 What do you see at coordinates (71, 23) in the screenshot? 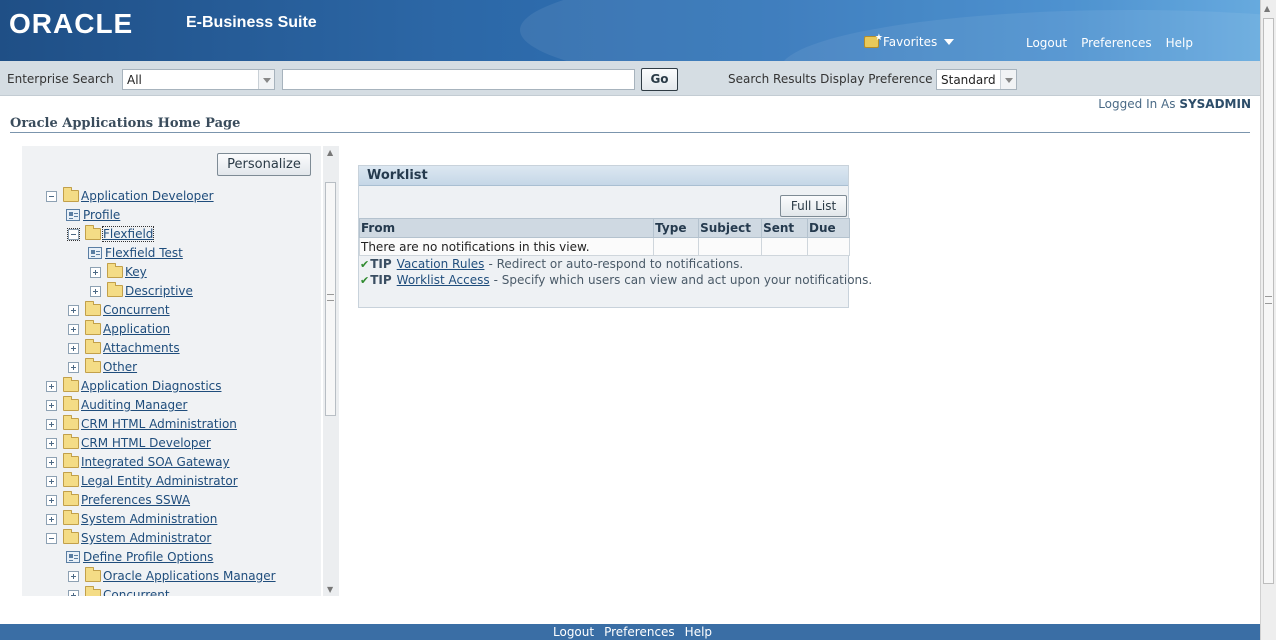
I see `oracle-logo: ORACLE` at bounding box center [71, 23].